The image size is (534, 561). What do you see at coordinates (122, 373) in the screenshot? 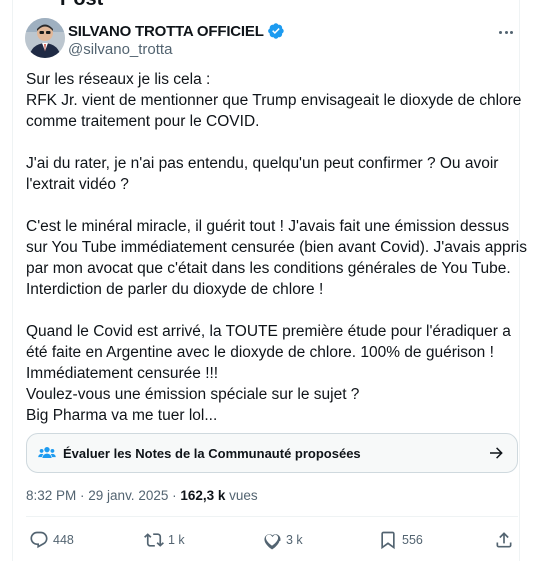
I see `tweet-line: Immédiatement censurée !!!` at bounding box center [122, 373].